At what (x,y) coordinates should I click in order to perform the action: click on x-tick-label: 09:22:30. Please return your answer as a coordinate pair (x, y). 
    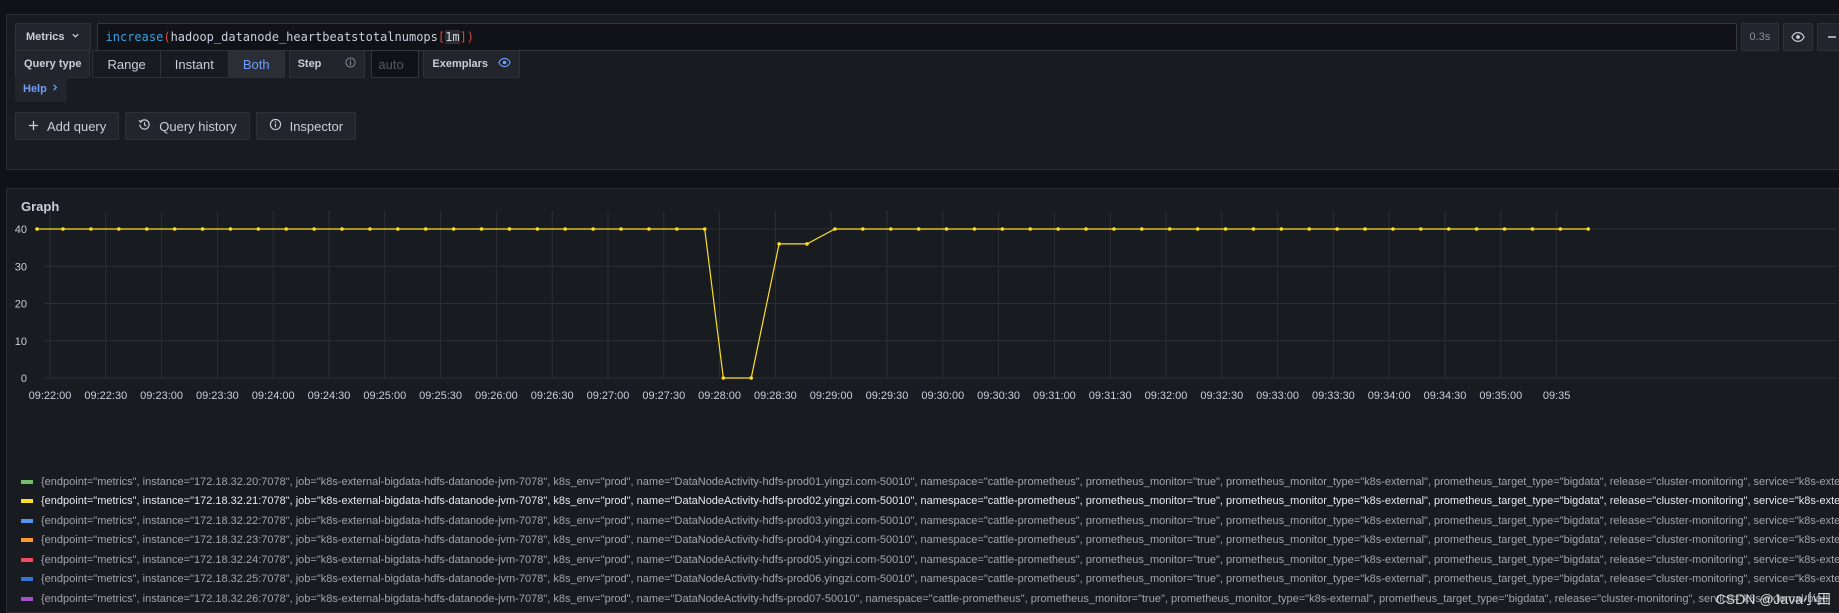
    Looking at the image, I should click on (105, 396).